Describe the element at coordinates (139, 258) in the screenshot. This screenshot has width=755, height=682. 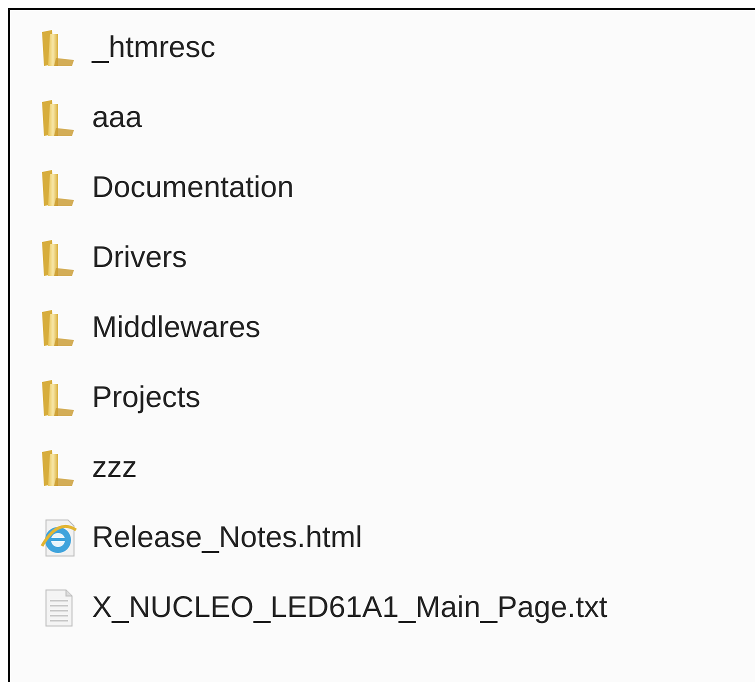
I see `file-name: Drivers` at that location.